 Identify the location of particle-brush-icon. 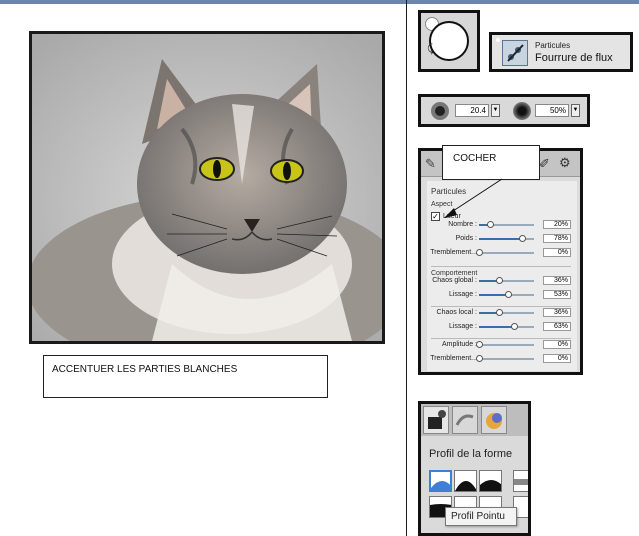
(515, 53).